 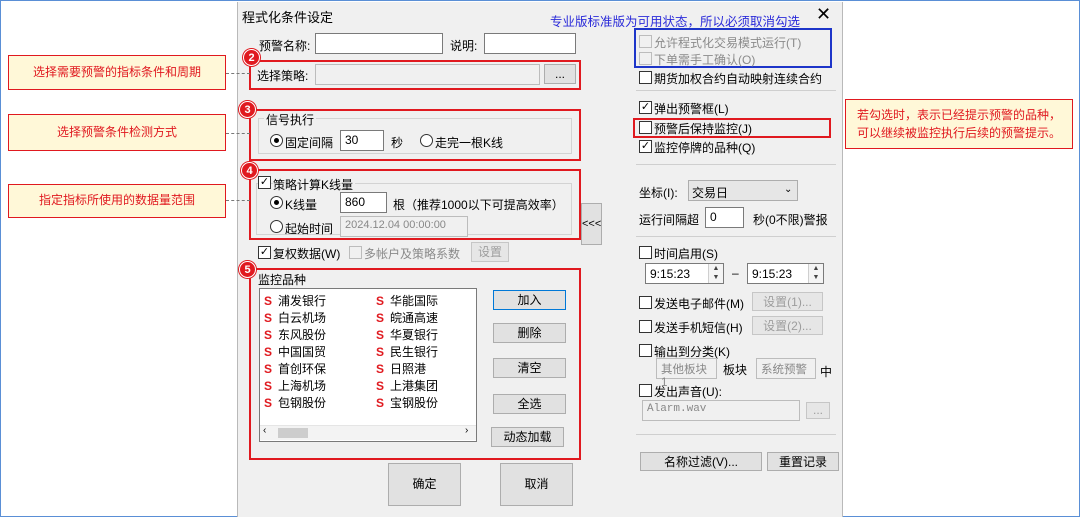 What do you see at coordinates (658, 193) in the screenshot?
I see `axis-label: 坐标(I):` at bounding box center [658, 193].